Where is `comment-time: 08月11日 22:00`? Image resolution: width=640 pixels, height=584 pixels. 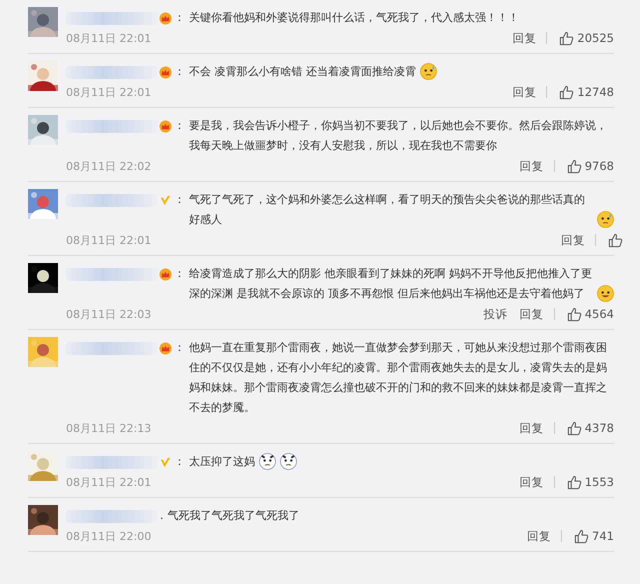 comment-time: 08月11日 22:00 is located at coordinates (109, 536).